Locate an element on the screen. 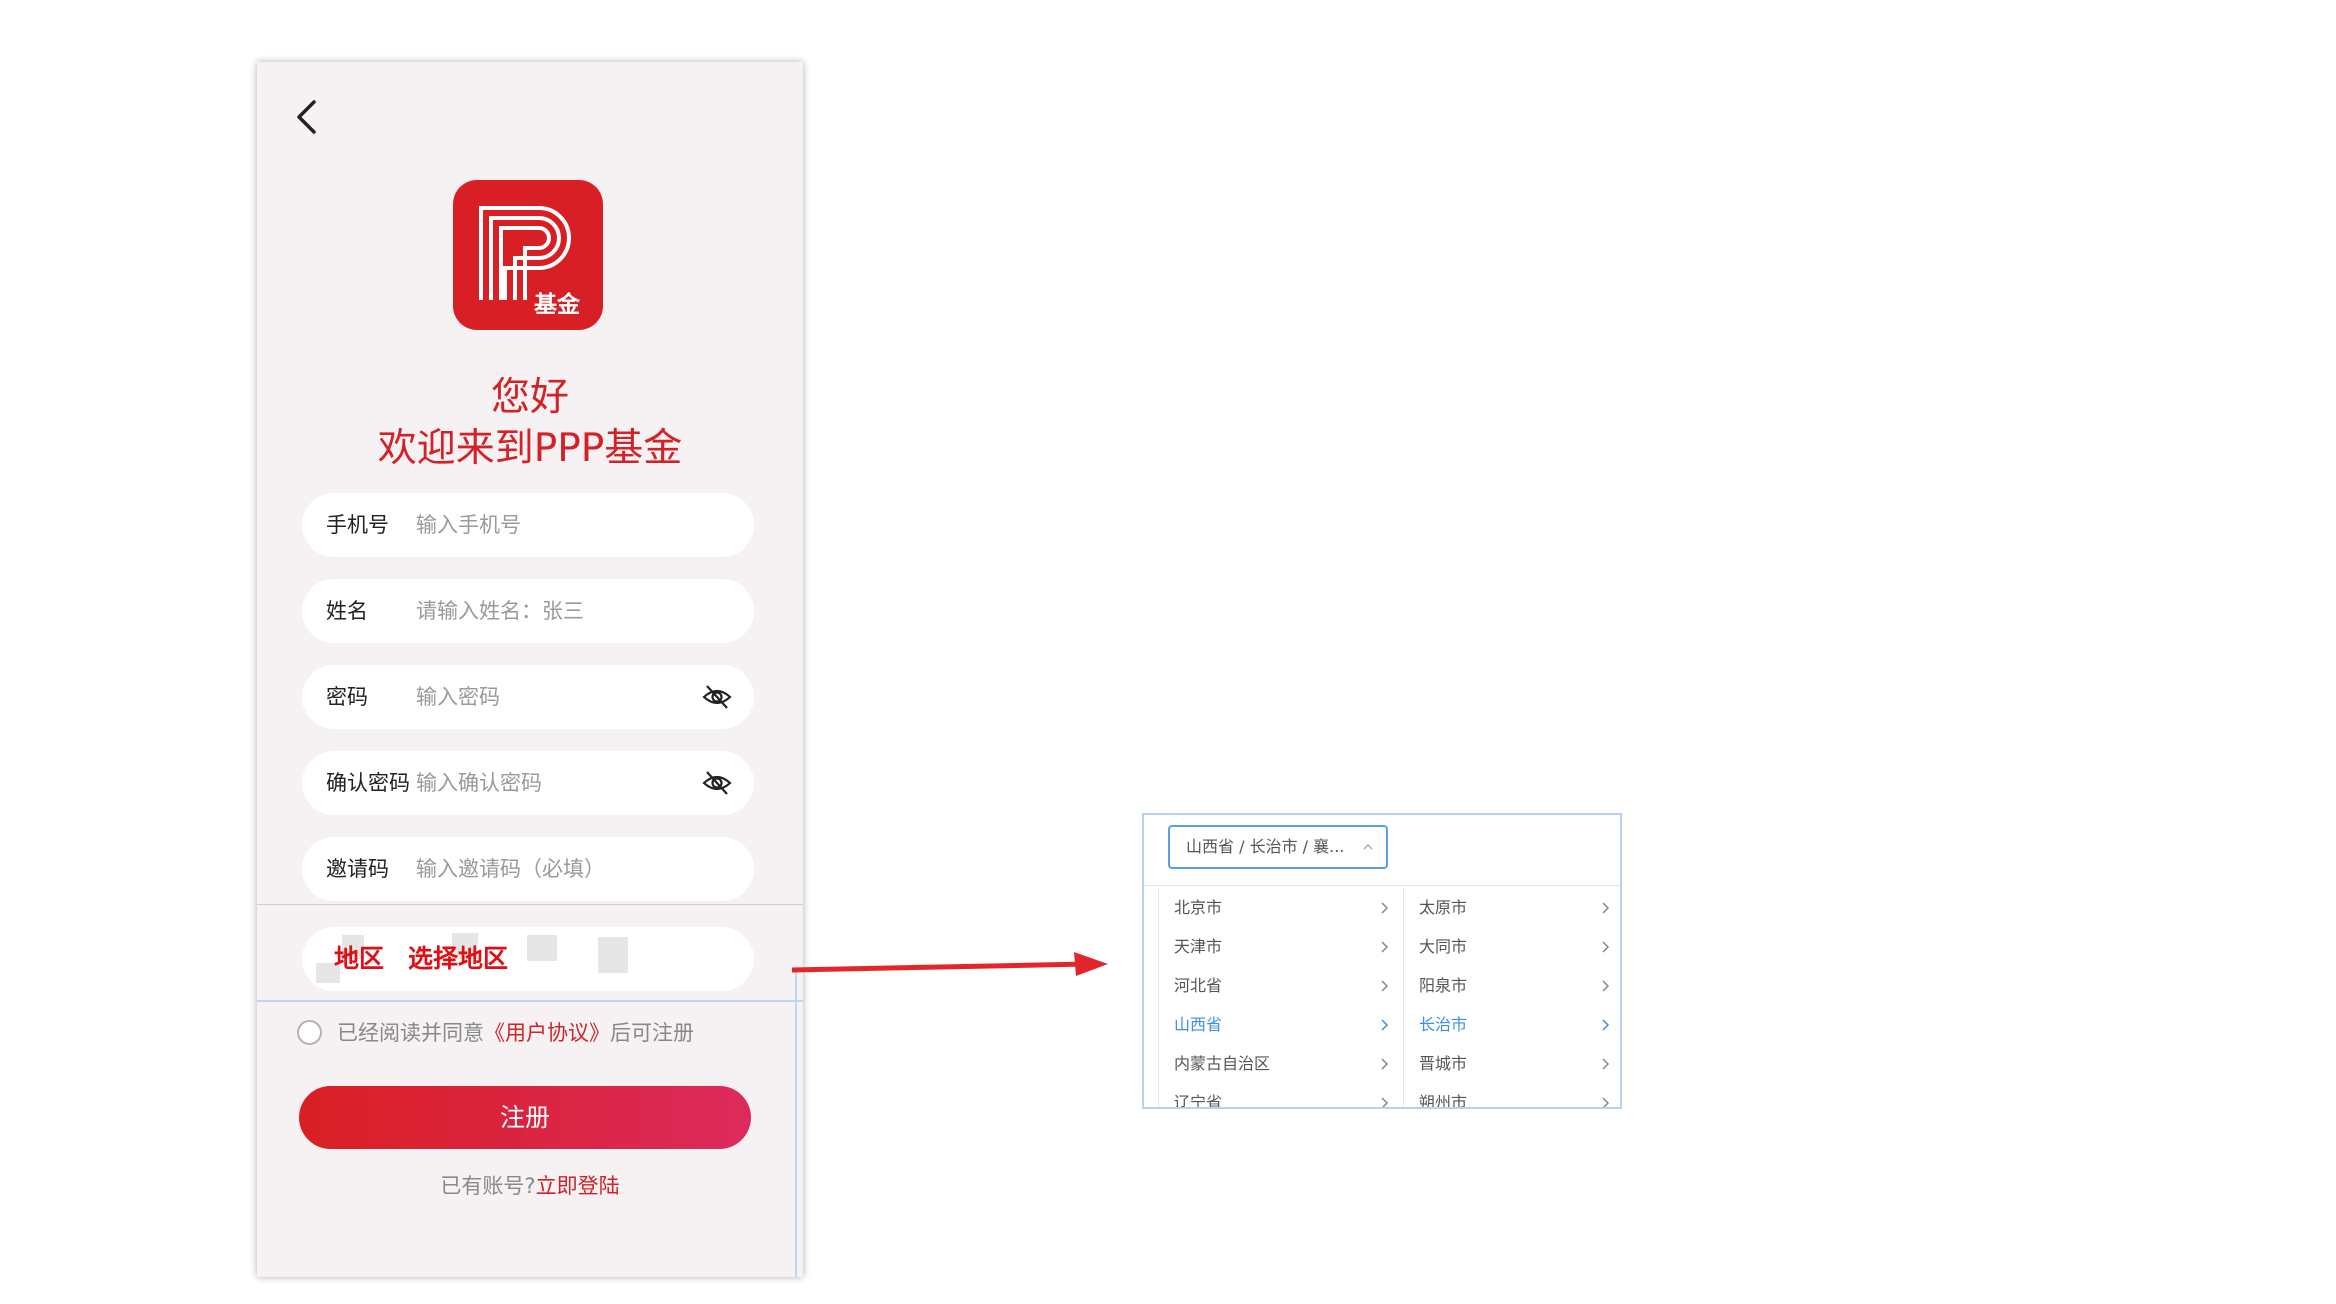 Image resolution: width=2336 pixels, height=1304 pixels. chevron-up-icon is located at coordinates (1368, 846).